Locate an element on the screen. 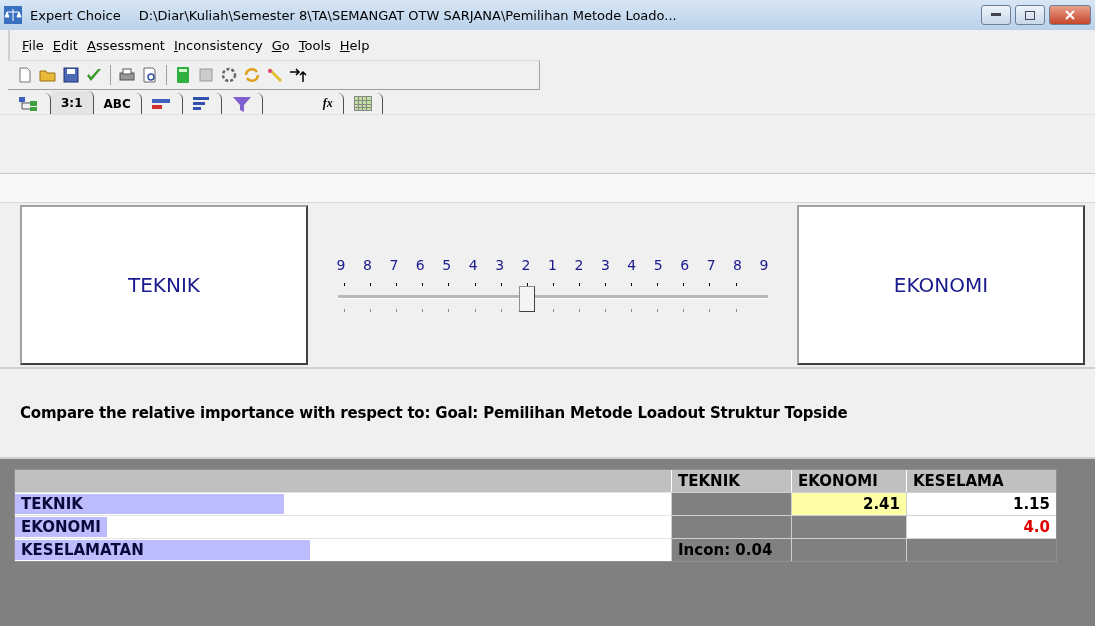 This screenshot has height=626, width=1095. menu-item: Go is located at coordinates (280, 45).